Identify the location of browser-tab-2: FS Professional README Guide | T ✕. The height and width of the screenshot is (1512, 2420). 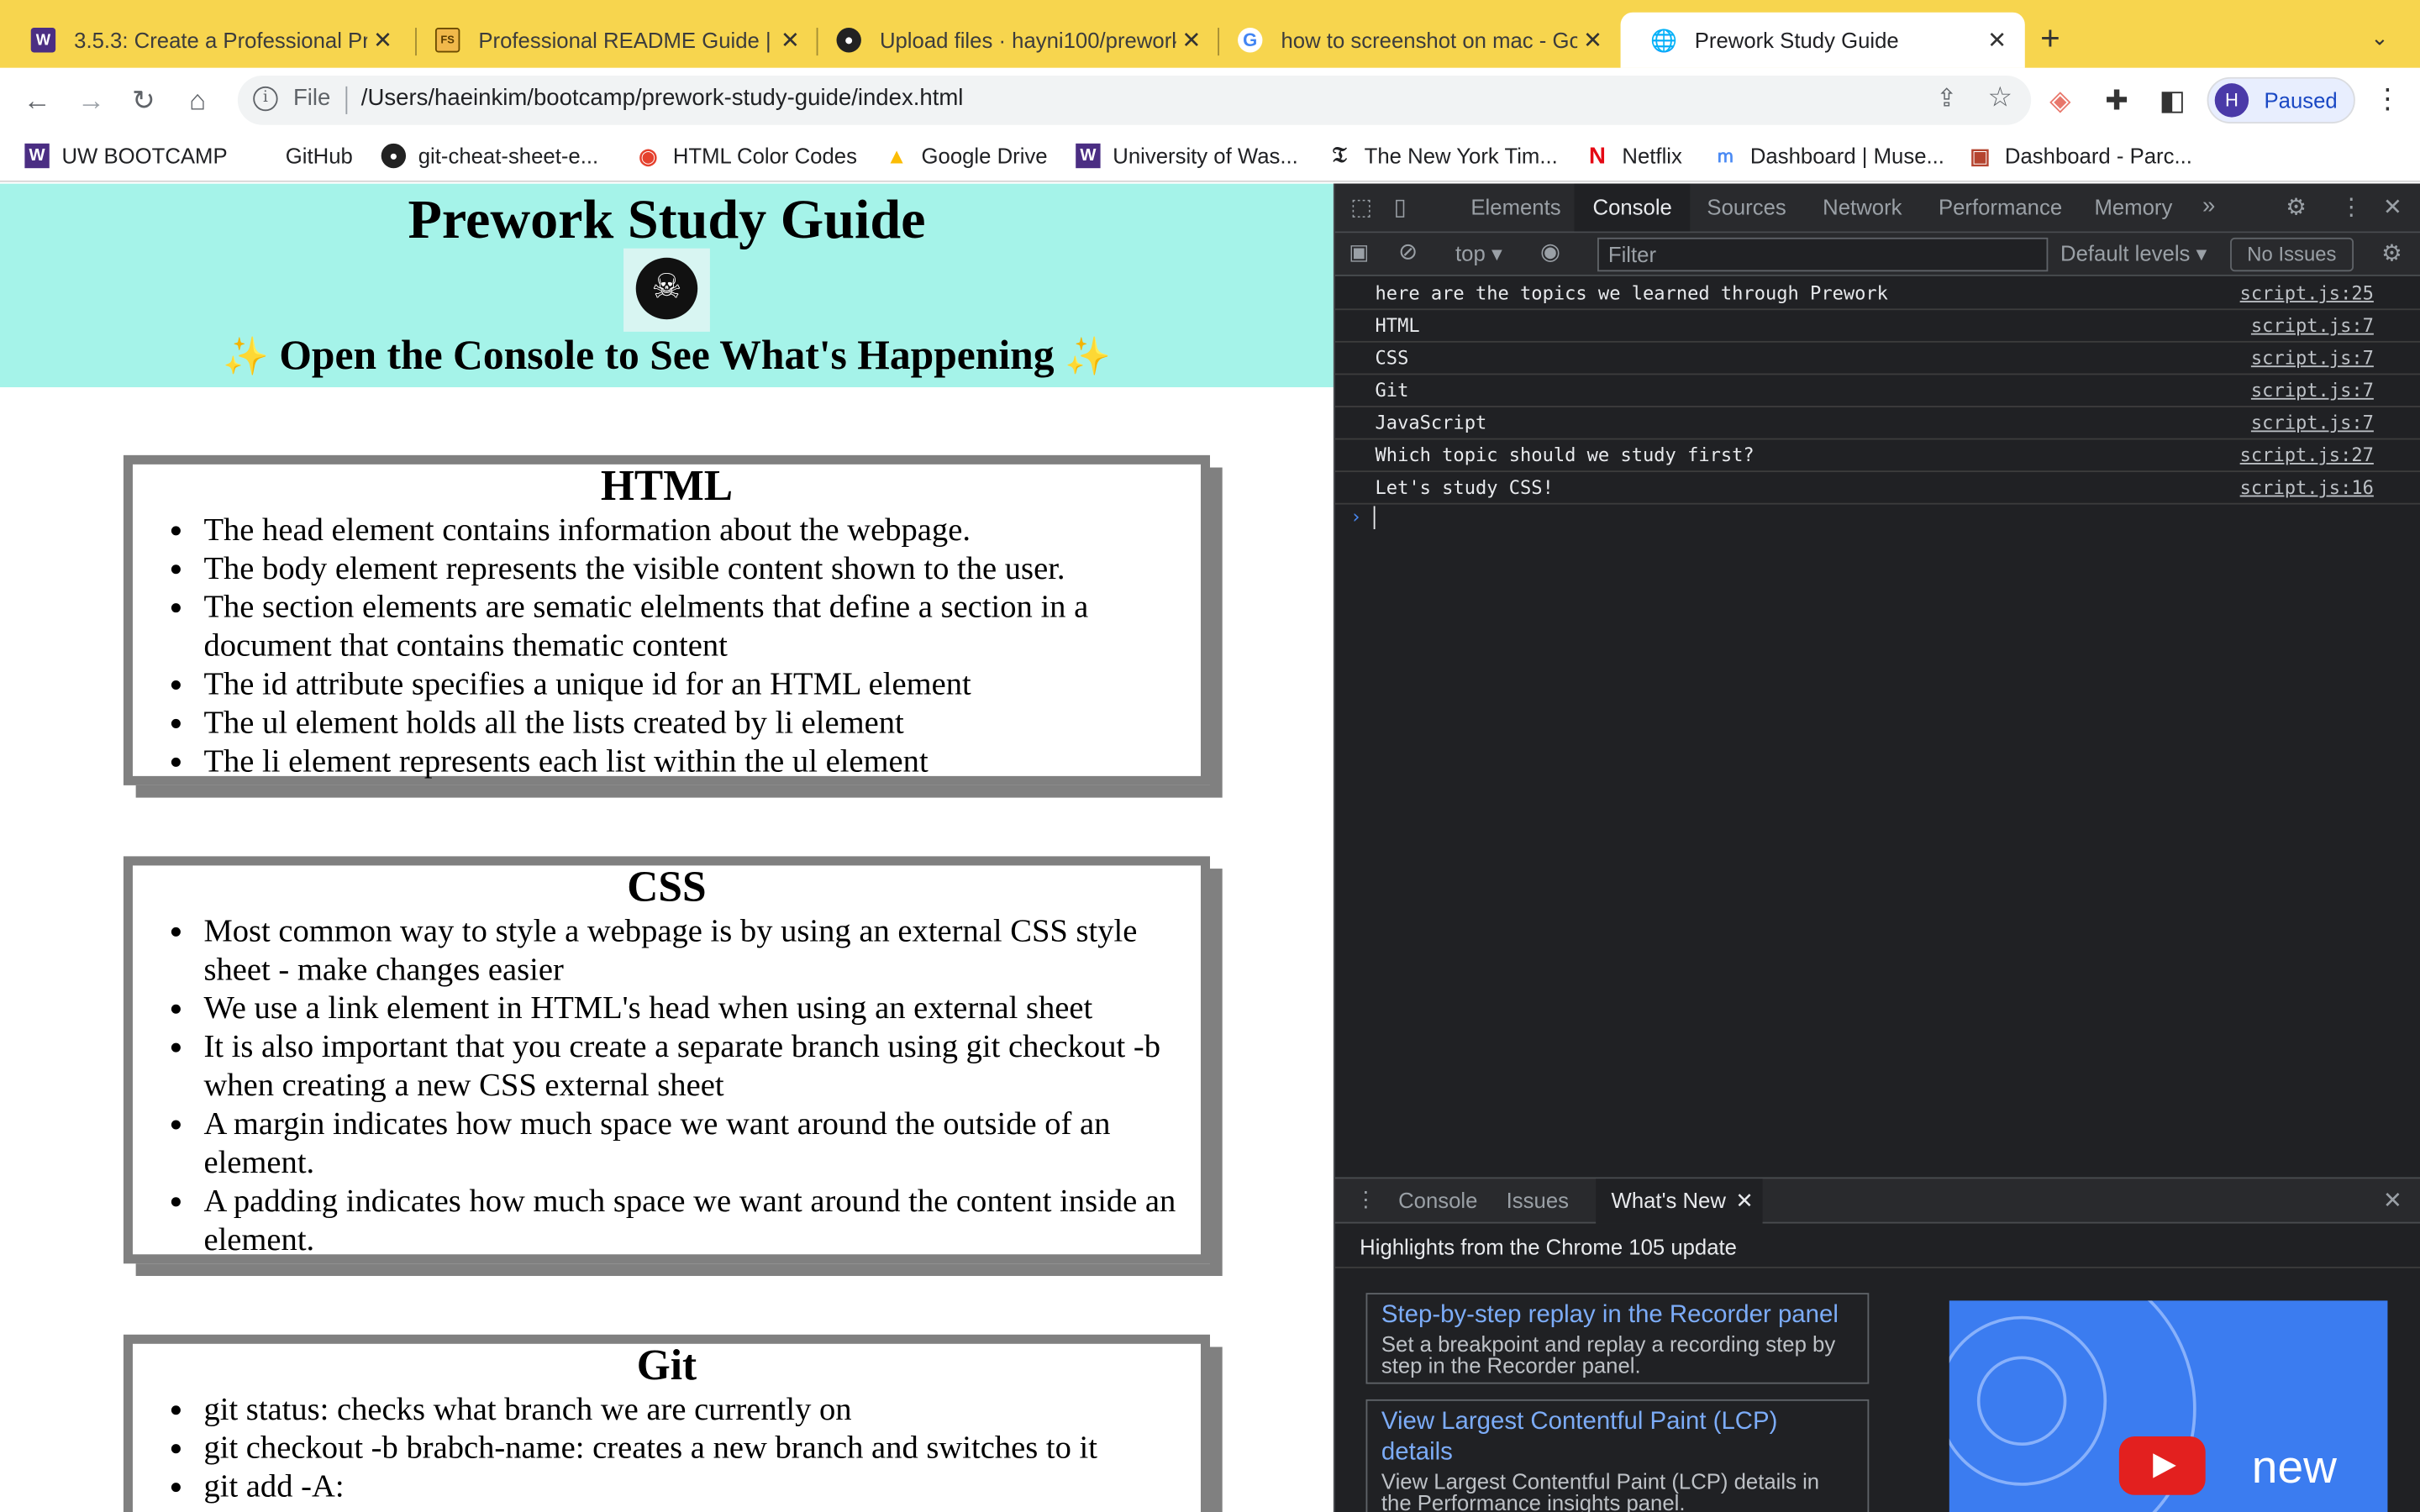
(611, 40).